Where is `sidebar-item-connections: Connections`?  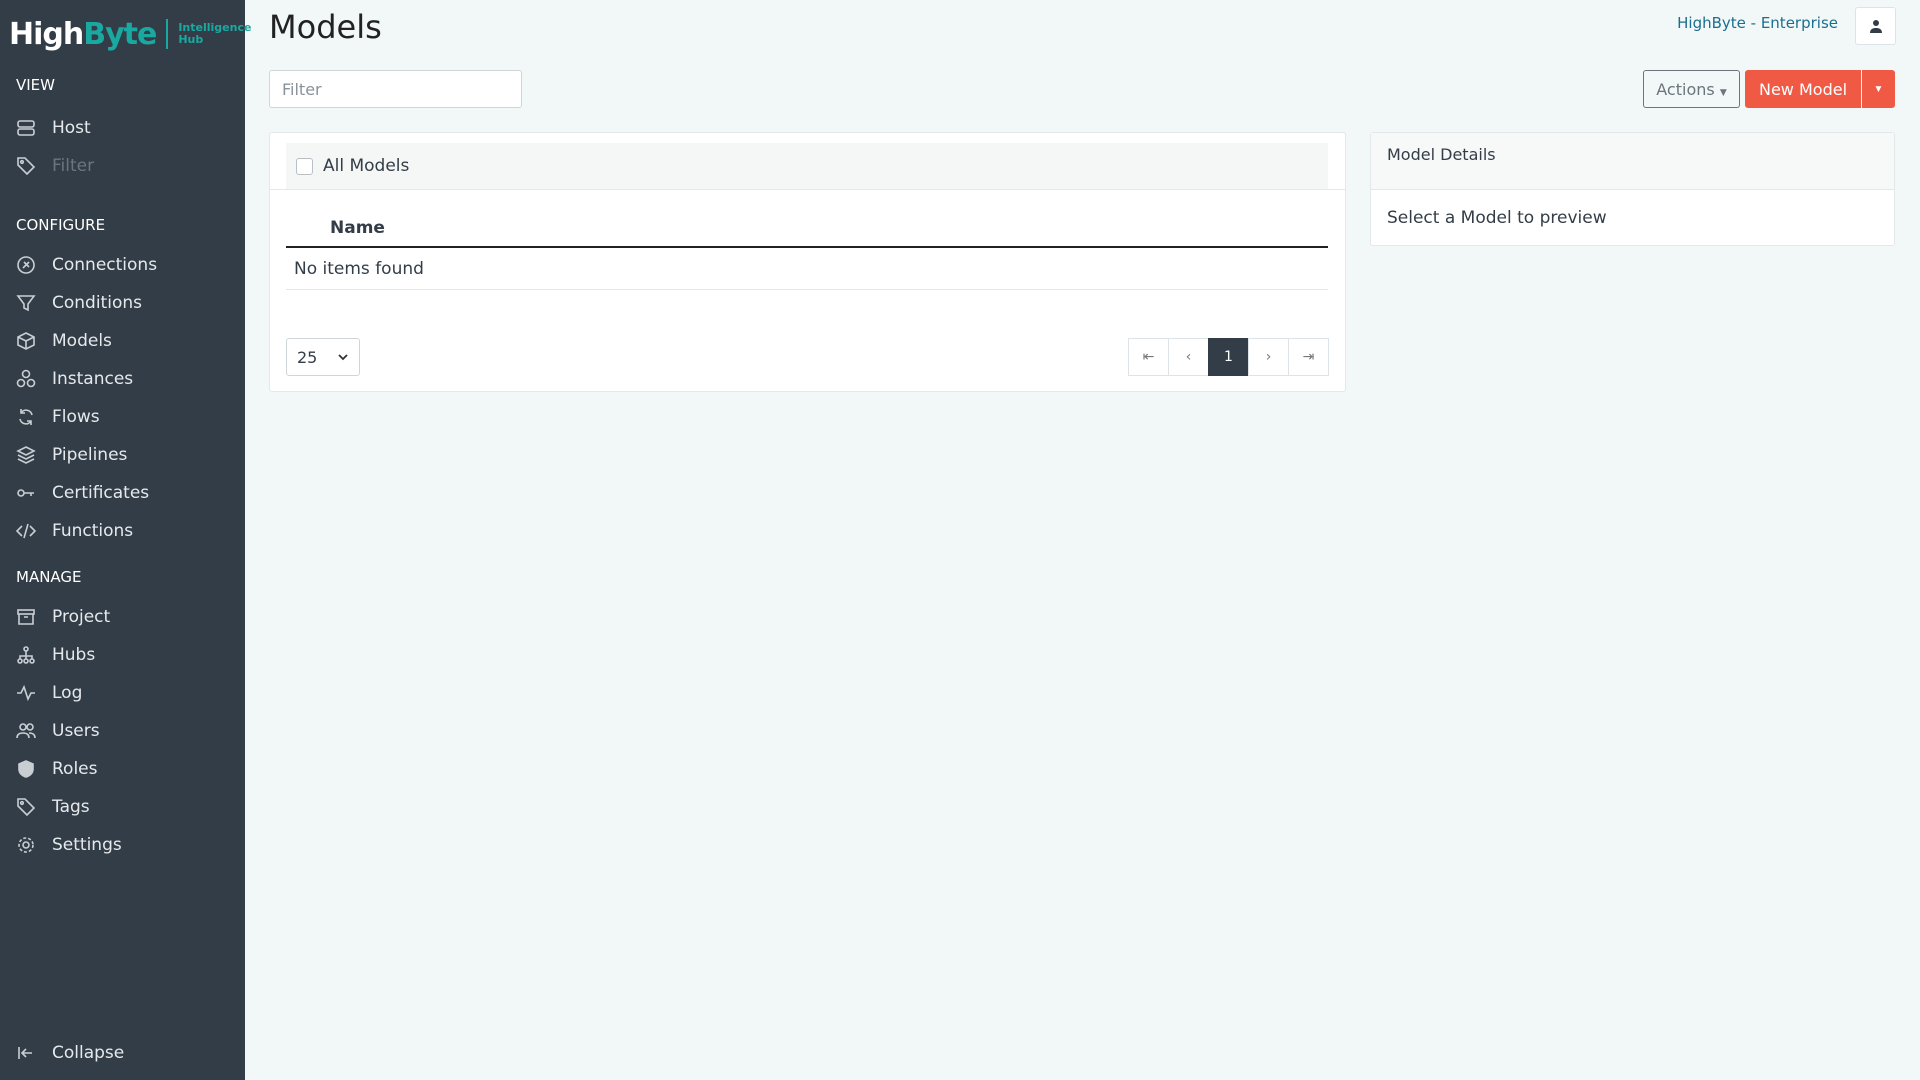
sidebar-item-connections: Connections is located at coordinates (86, 265).